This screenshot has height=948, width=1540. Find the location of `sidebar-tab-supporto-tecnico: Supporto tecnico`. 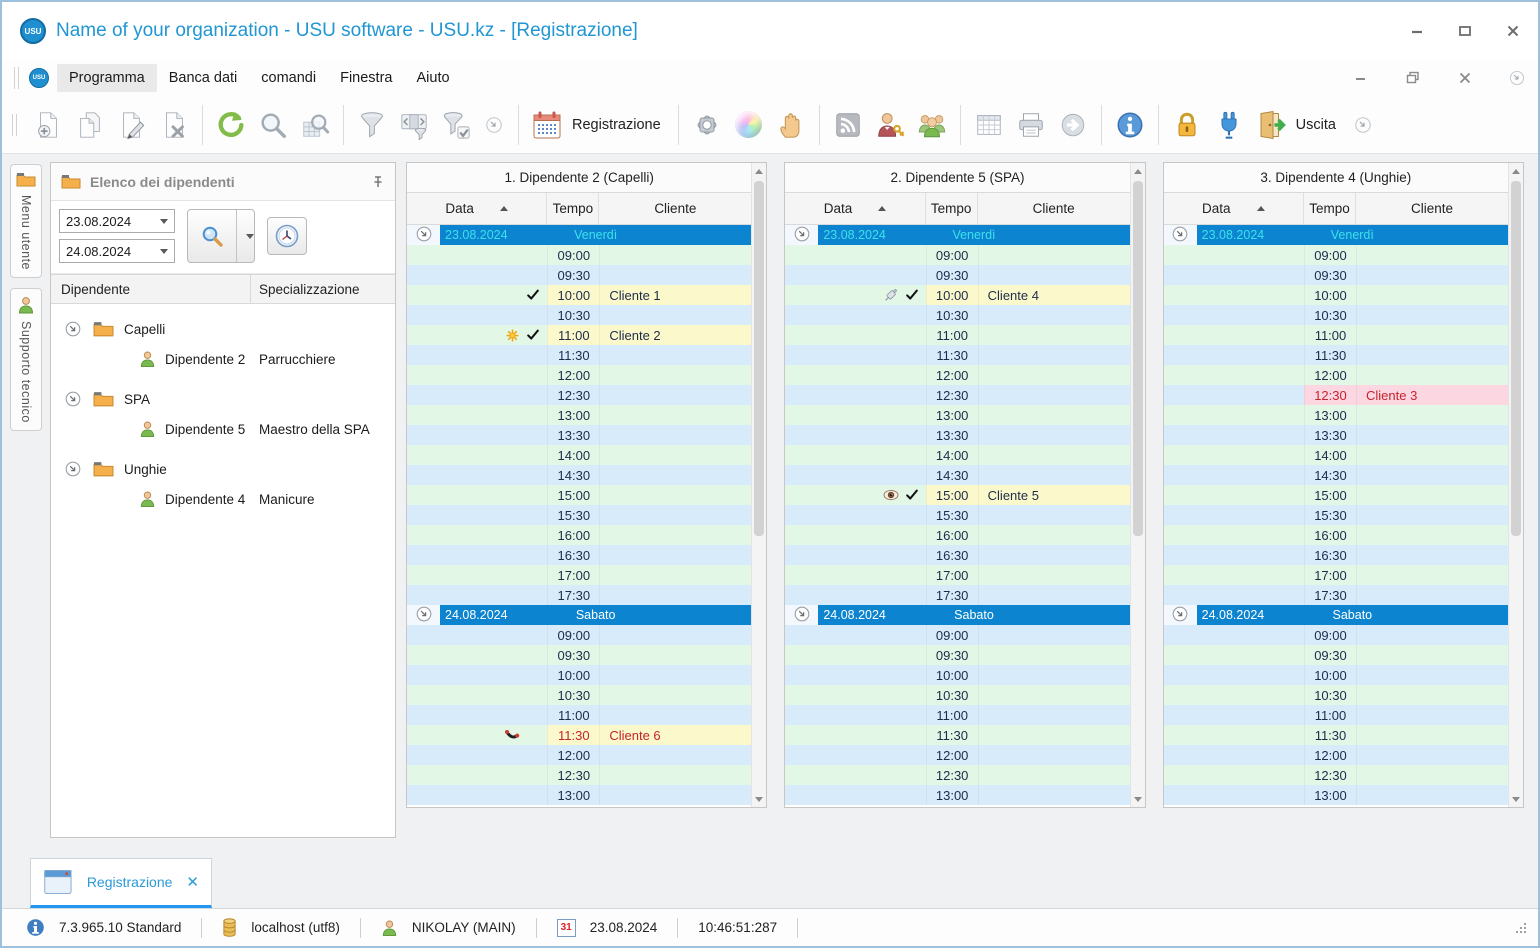

sidebar-tab-supporto-tecnico: Supporto tecnico is located at coordinates (26, 359).